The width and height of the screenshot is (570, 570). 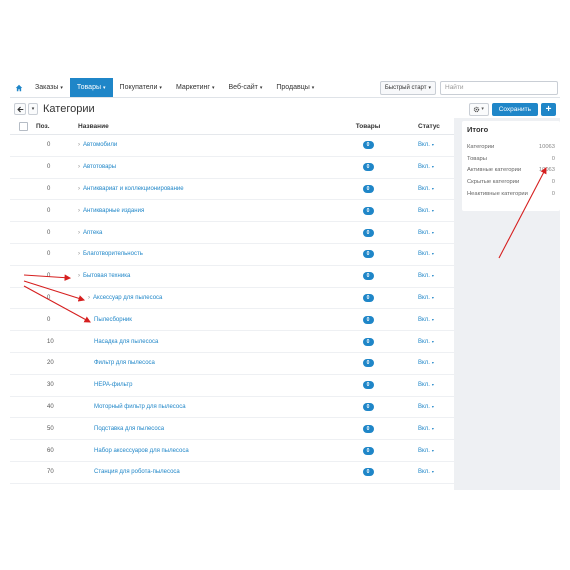 I want to click on search-input, so click(x=499, y=87).